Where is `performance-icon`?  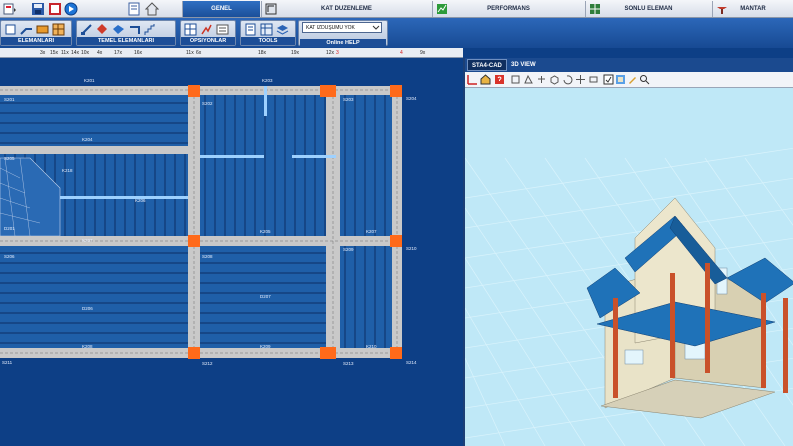 performance-icon is located at coordinates (442, 9).